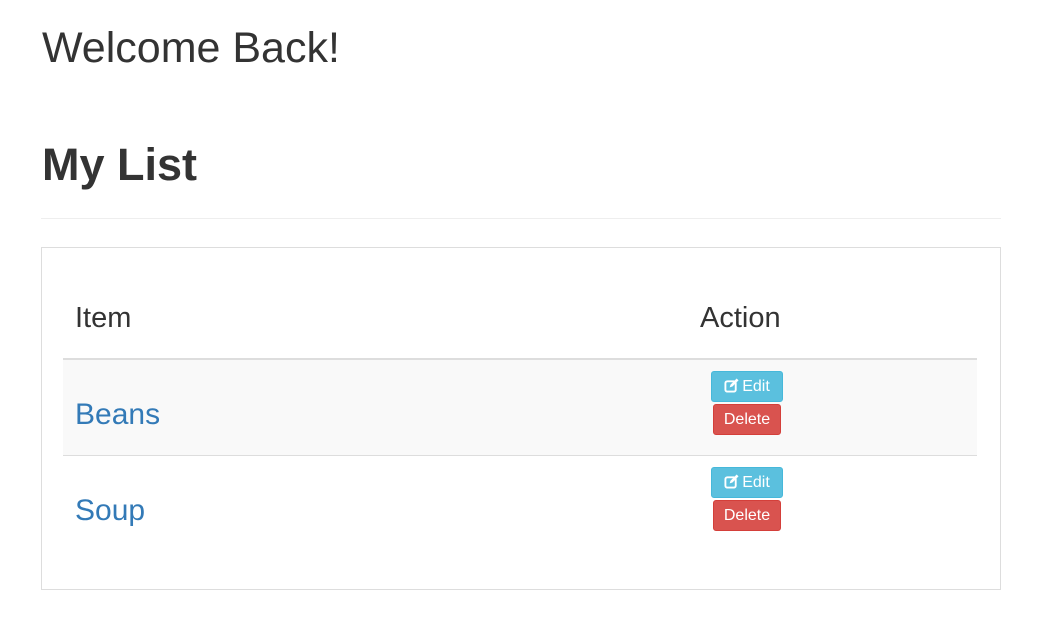 The width and height of the screenshot is (1038, 617). Describe the element at coordinates (191, 48) in the screenshot. I see `welcome-heading: Welcome Back!` at that location.